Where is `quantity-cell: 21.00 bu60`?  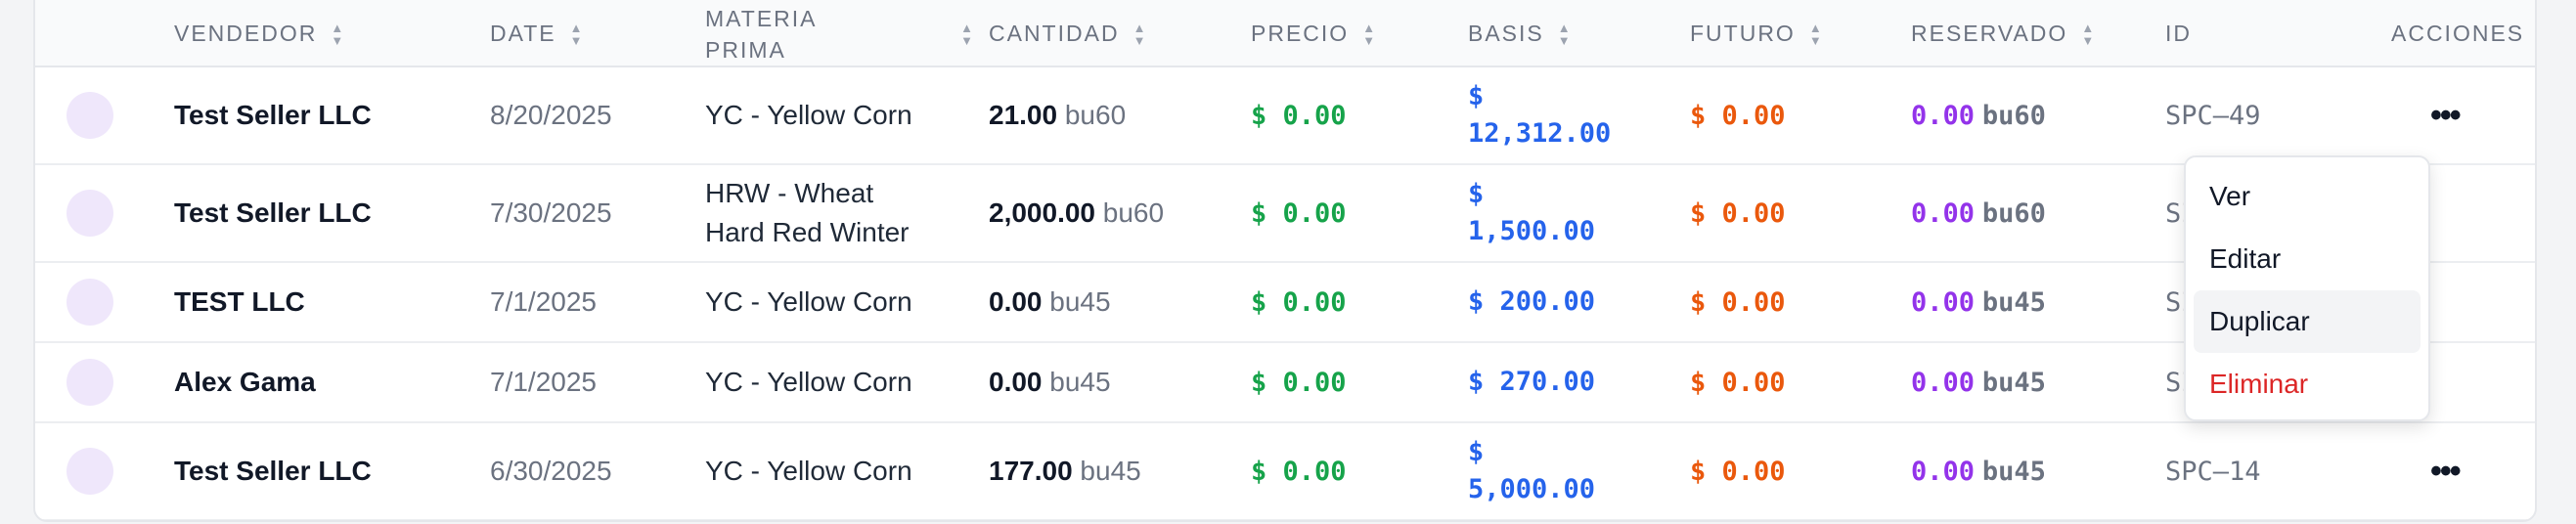 quantity-cell: 21.00 bu60 is located at coordinates (1058, 115).